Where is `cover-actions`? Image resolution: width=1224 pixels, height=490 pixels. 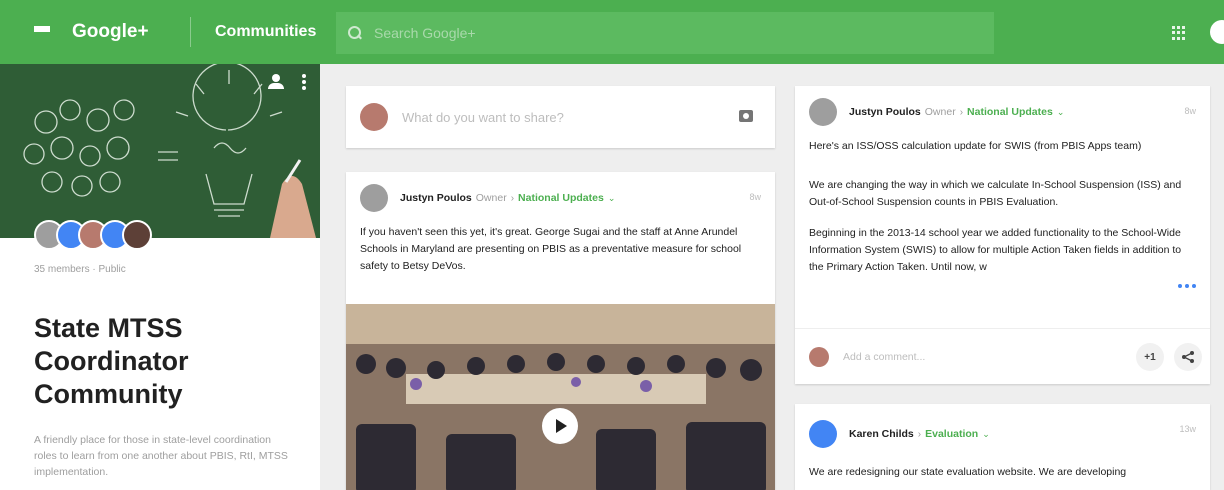 cover-actions is located at coordinates (286, 82).